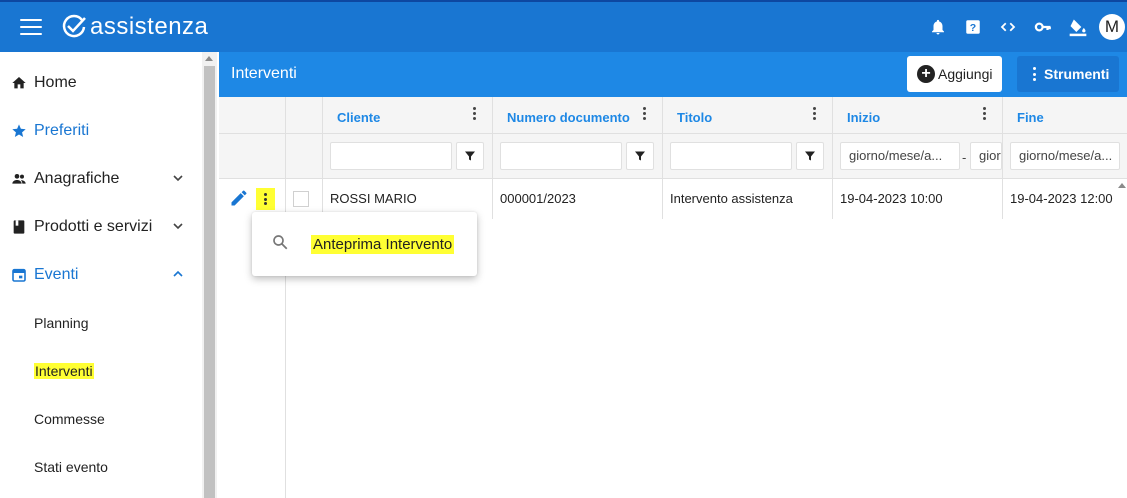 The image size is (1127, 498). Describe the element at coordinates (1042, 27) in the screenshot. I see `key-icon` at that location.